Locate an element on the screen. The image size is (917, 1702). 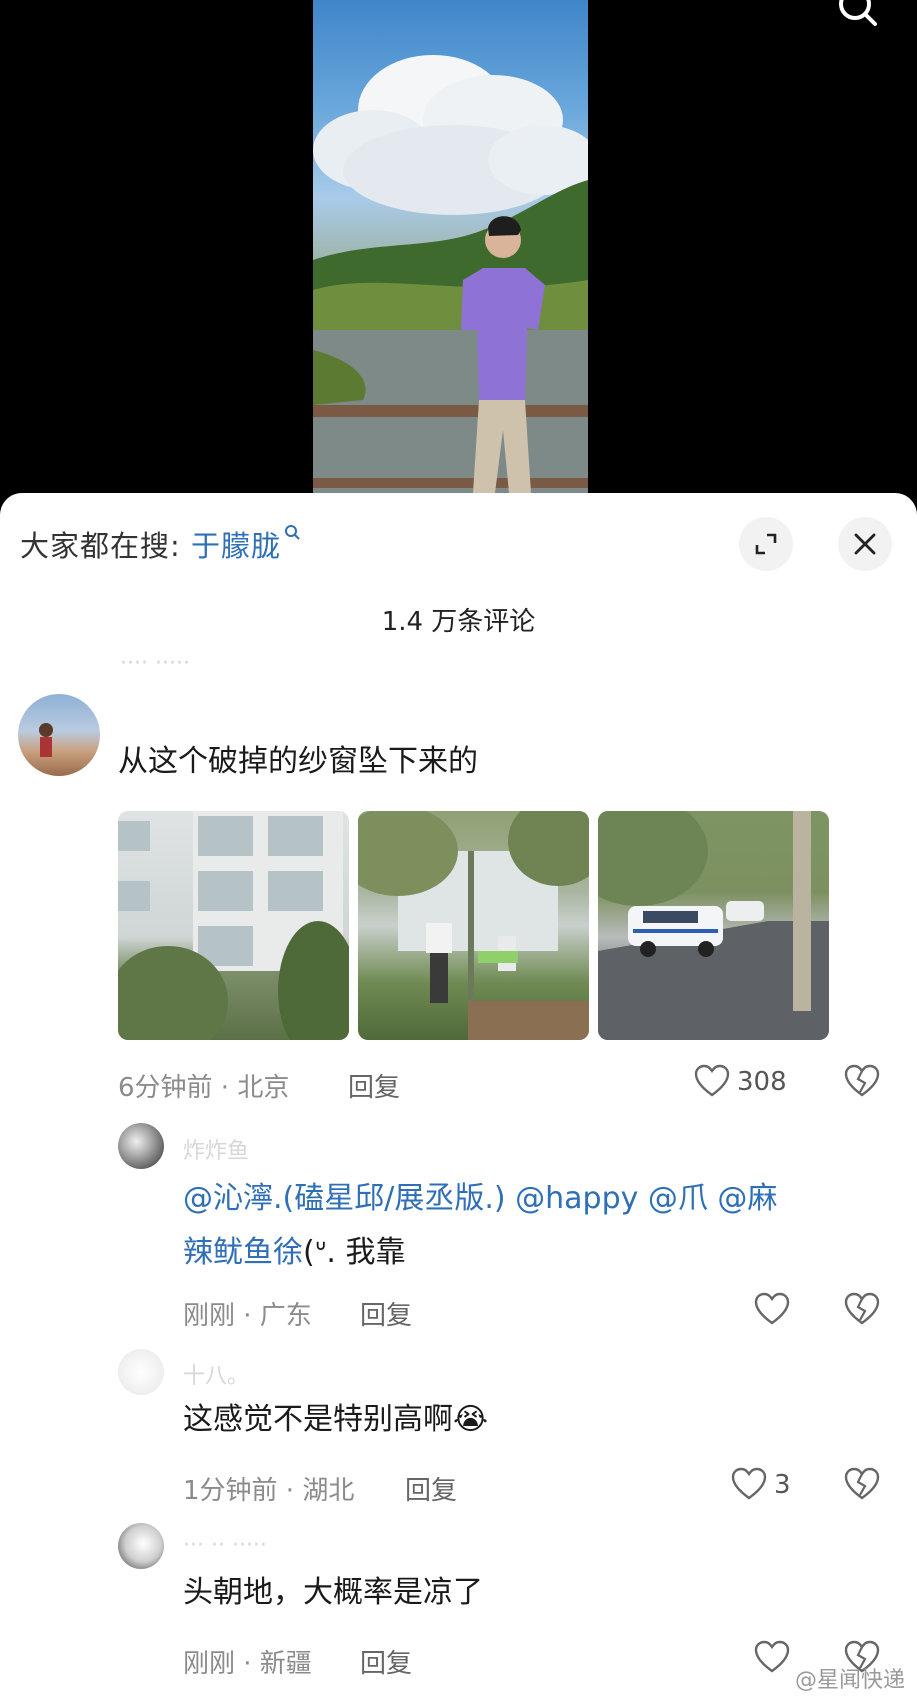
photo-people-garden is located at coordinates (473, 925).